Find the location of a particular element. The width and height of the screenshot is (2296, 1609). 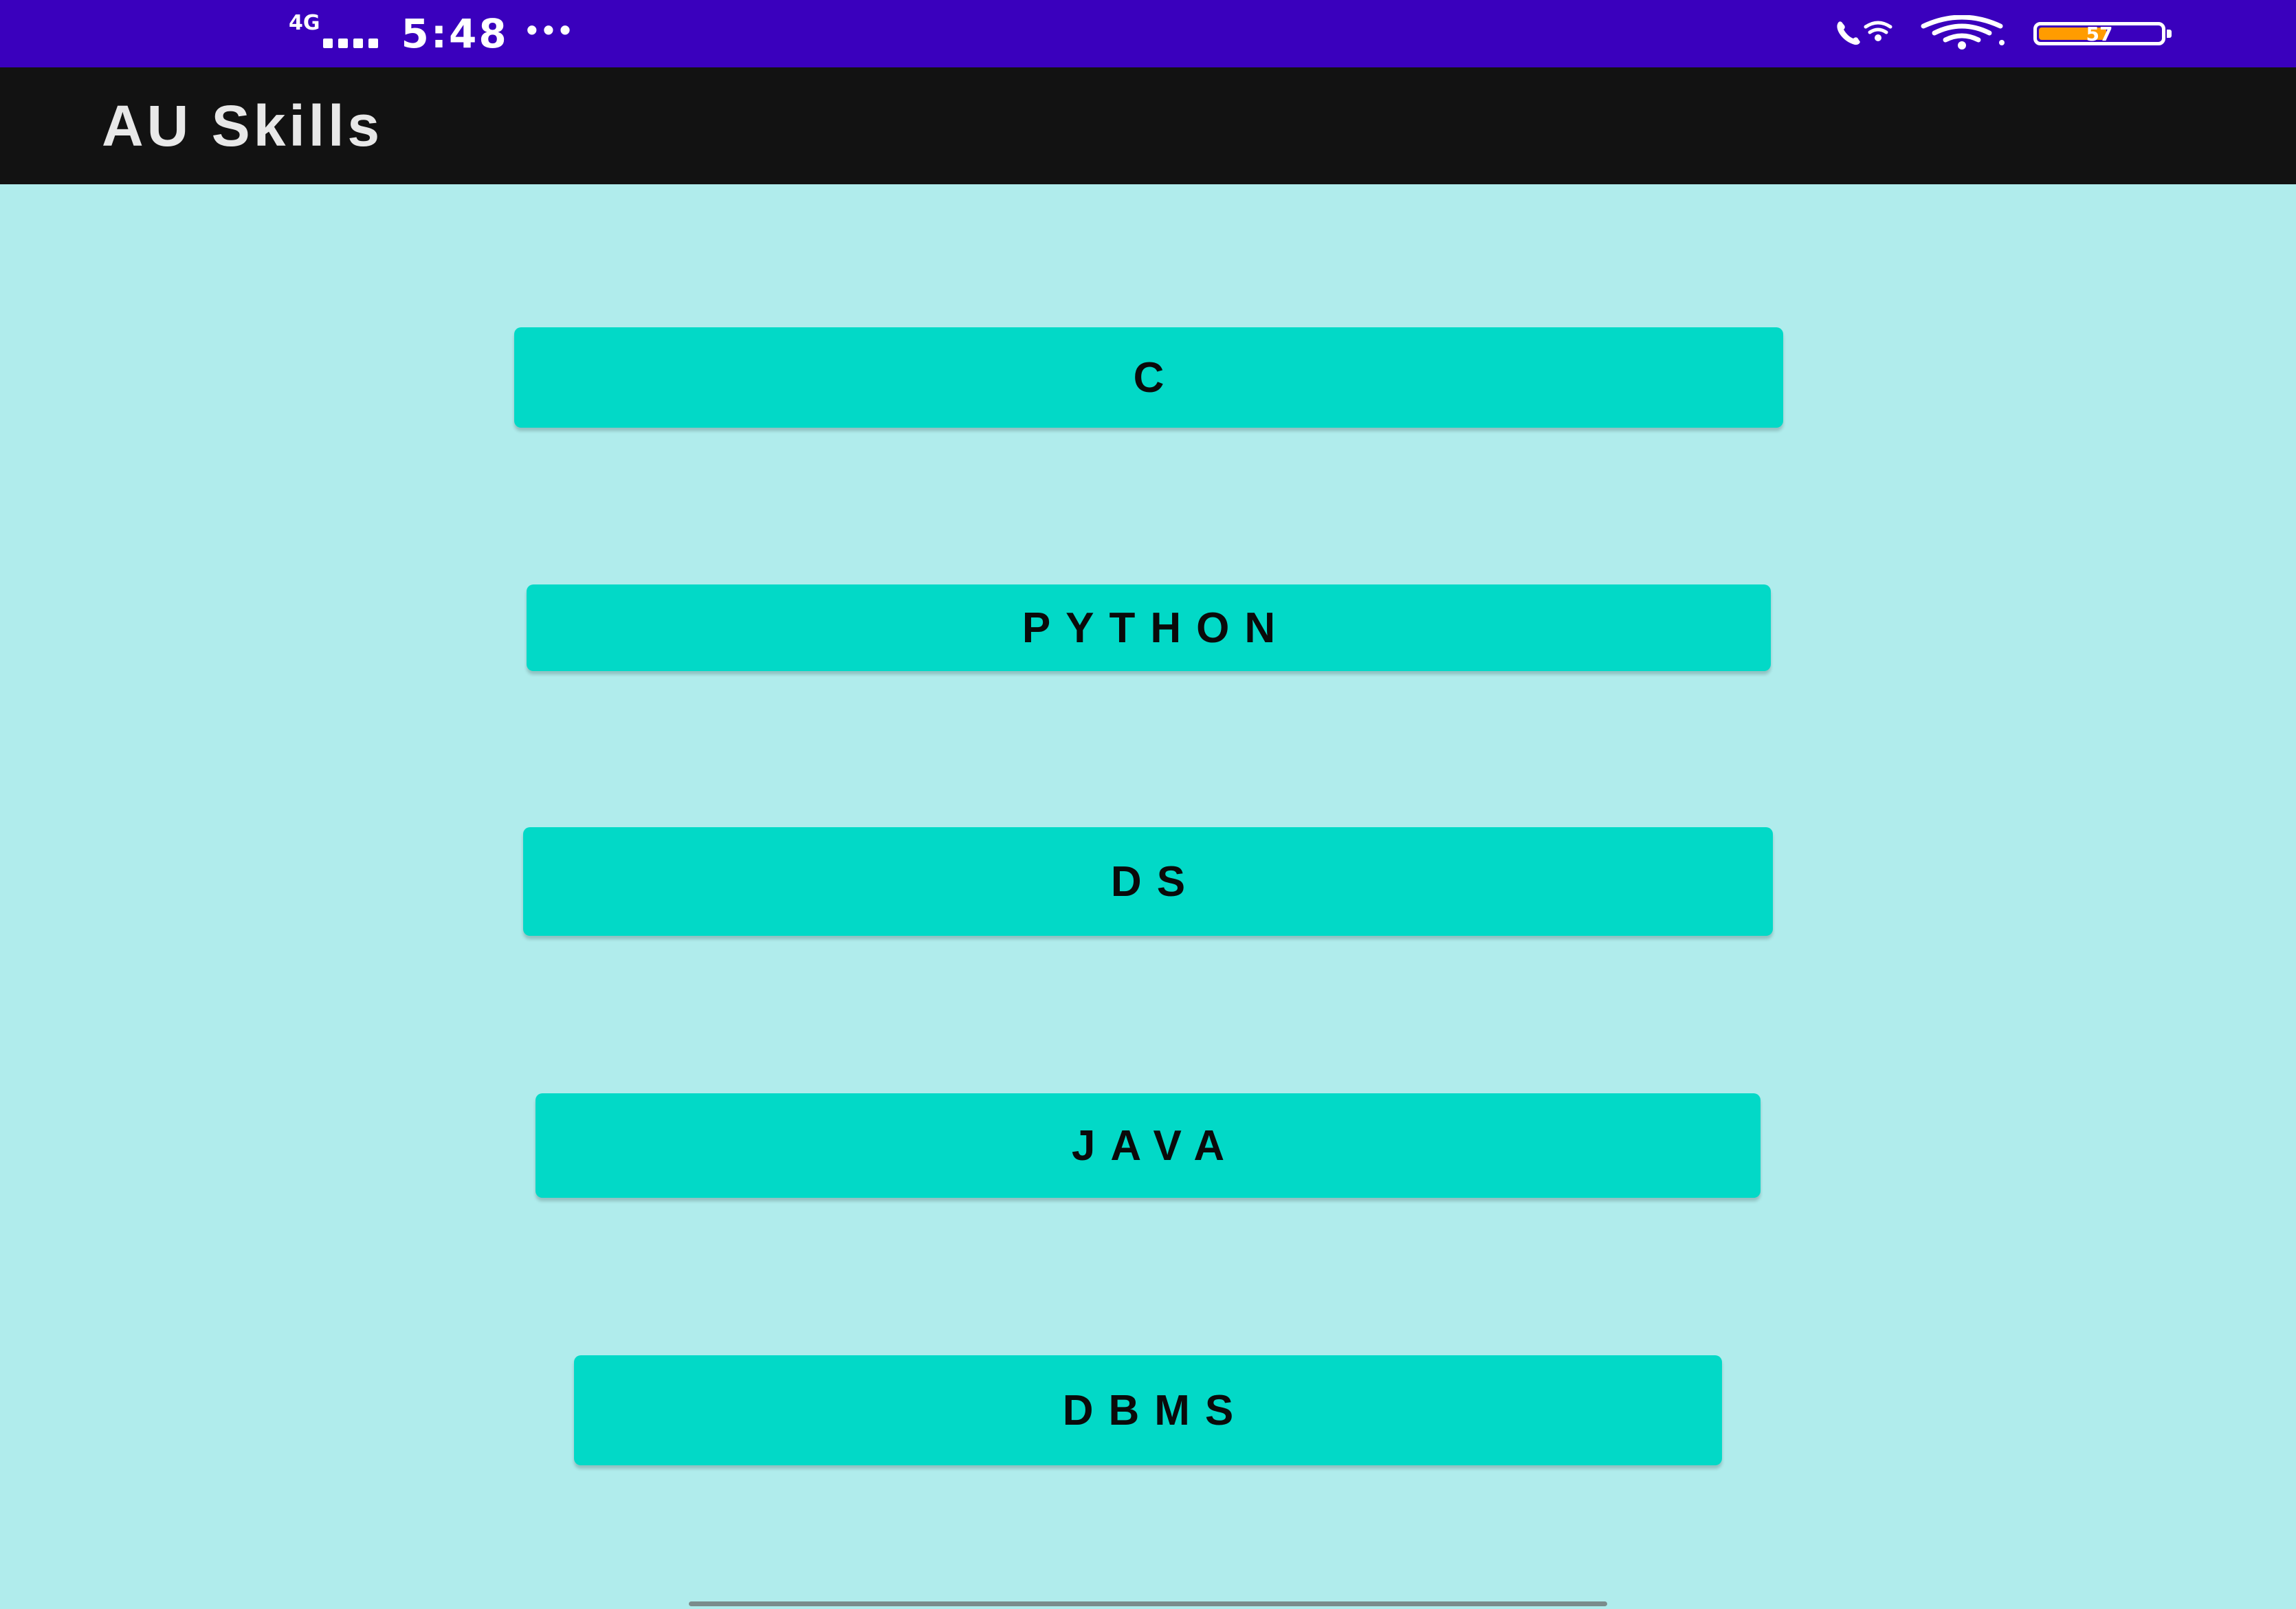

app-bar: AU Skills is located at coordinates (1148, 125).